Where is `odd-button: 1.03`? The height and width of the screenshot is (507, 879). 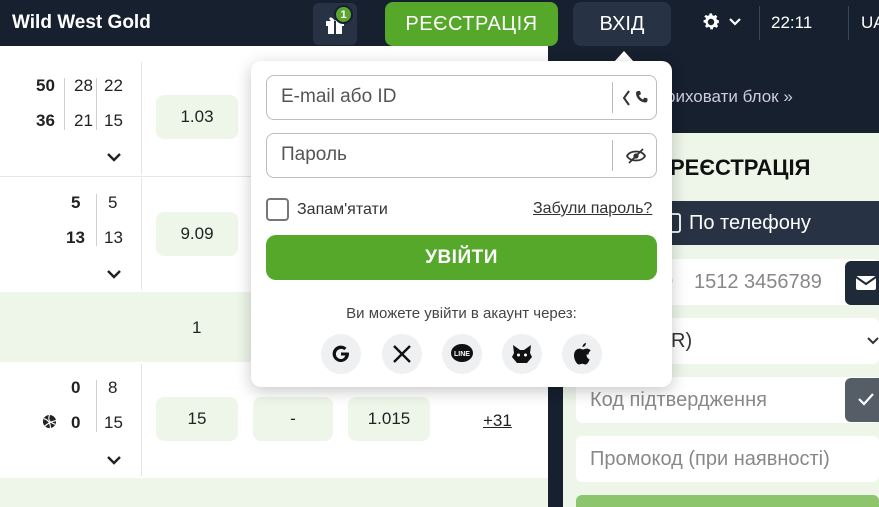 odd-button: 1.03 is located at coordinates (197, 117).